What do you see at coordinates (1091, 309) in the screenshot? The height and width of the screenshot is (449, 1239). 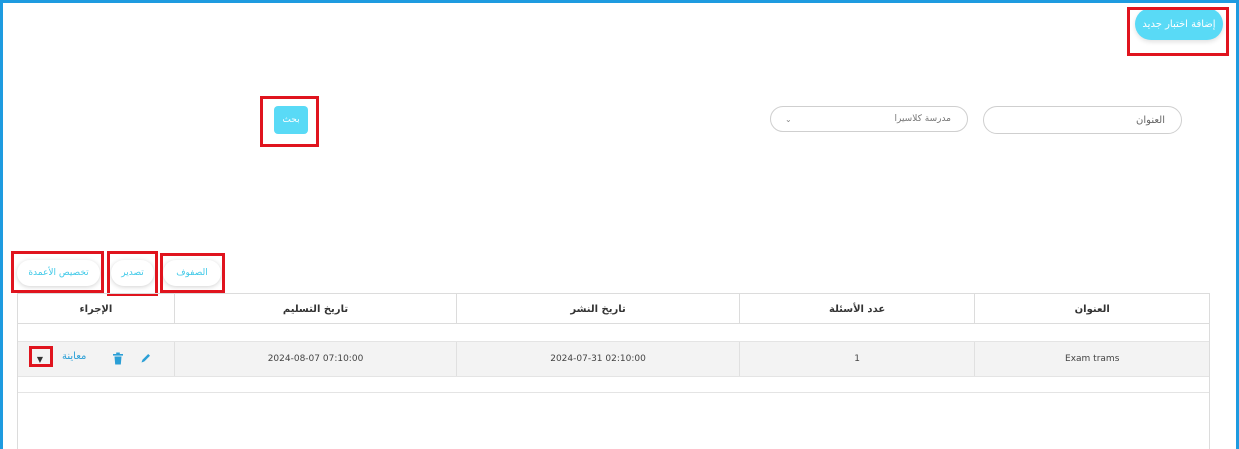 I see `column-header-title: العنوان` at bounding box center [1091, 309].